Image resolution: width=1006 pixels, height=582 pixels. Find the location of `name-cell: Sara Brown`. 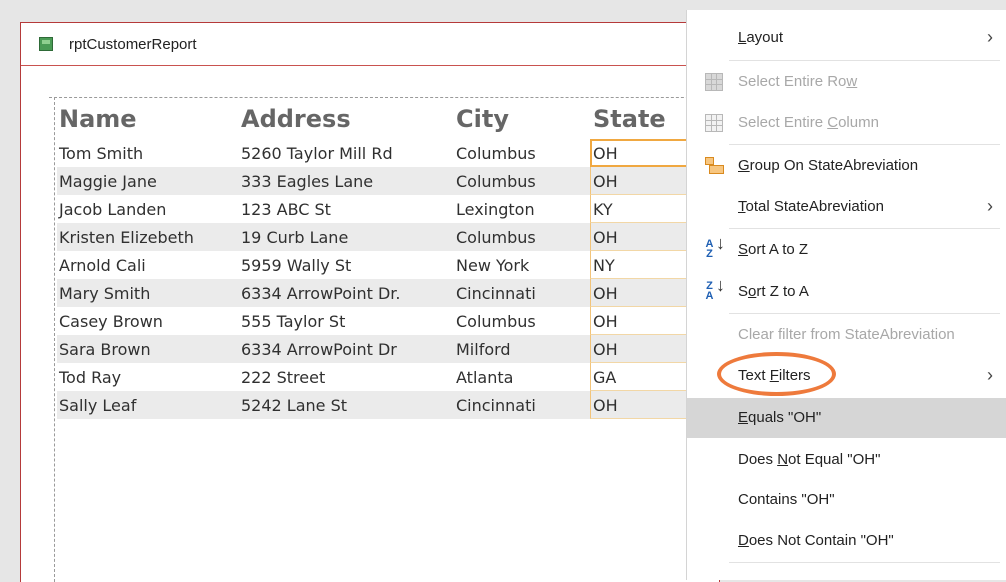

name-cell: Sara Brown is located at coordinates (105, 349).